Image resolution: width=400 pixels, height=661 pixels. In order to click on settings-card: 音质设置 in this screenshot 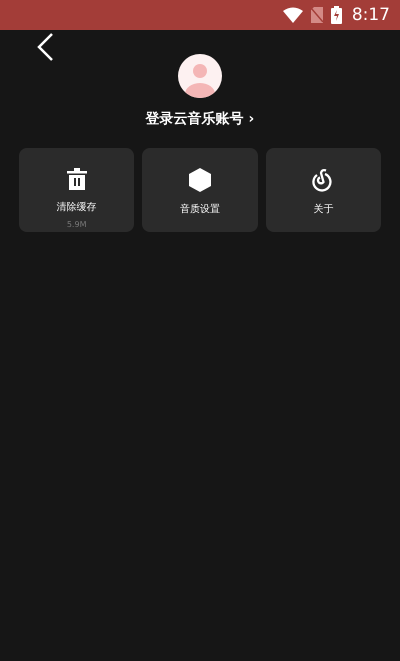, I will do `click(200, 190)`.